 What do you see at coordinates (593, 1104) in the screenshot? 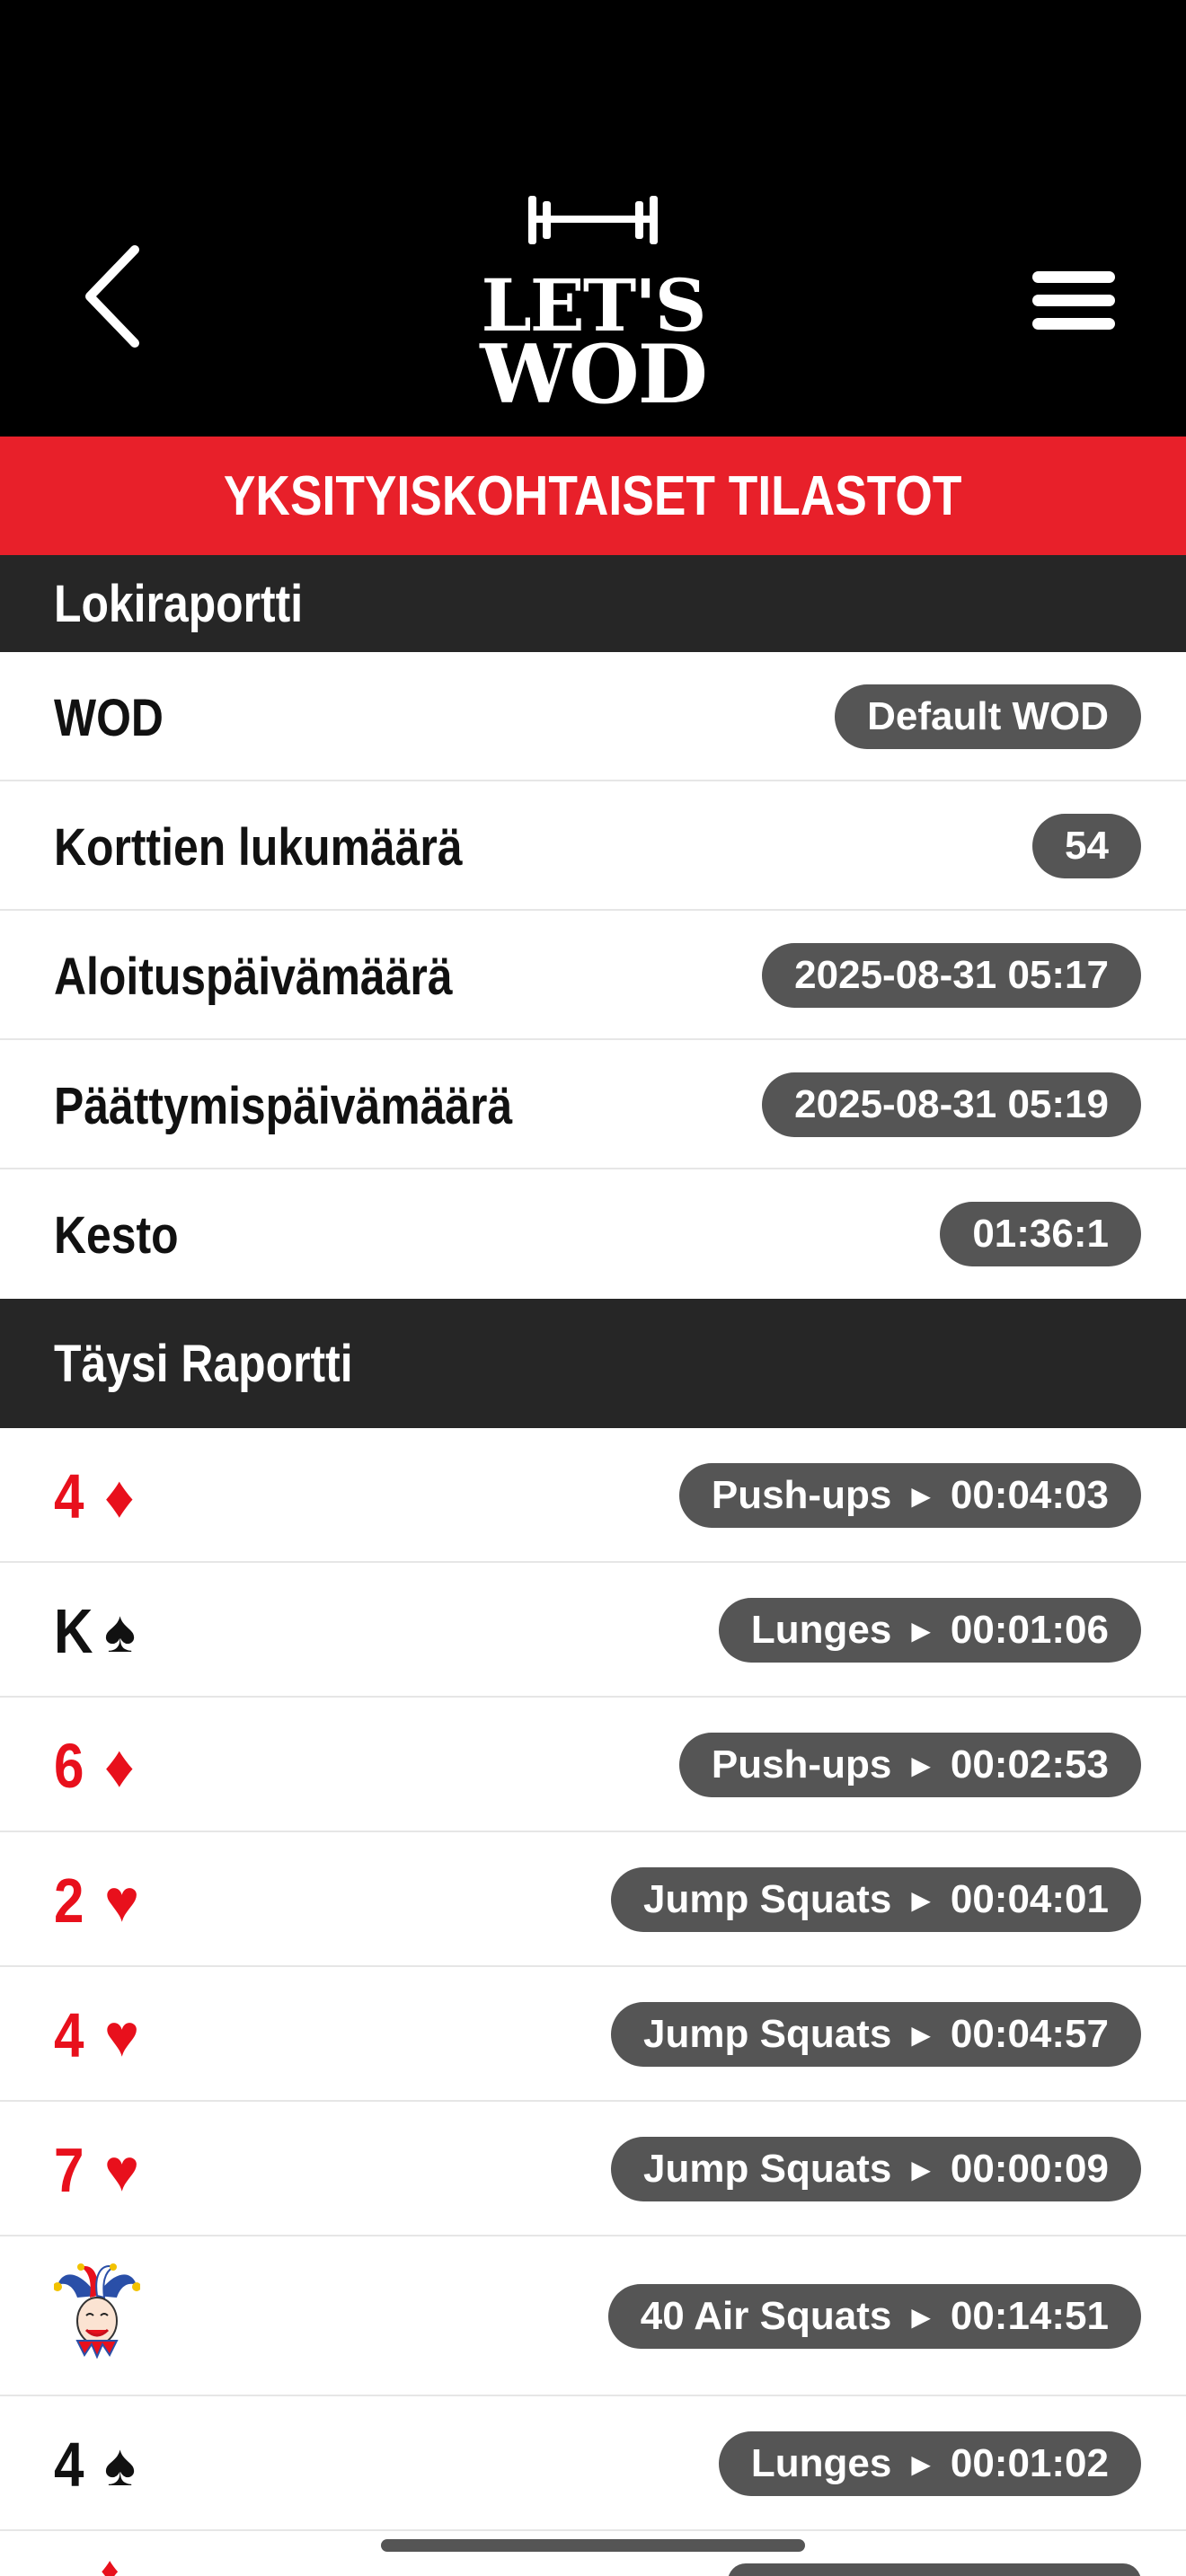
I see `stat-row-end-date: Päättymispäivämäärä 2025-08-31 05:19` at bounding box center [593, 1104].